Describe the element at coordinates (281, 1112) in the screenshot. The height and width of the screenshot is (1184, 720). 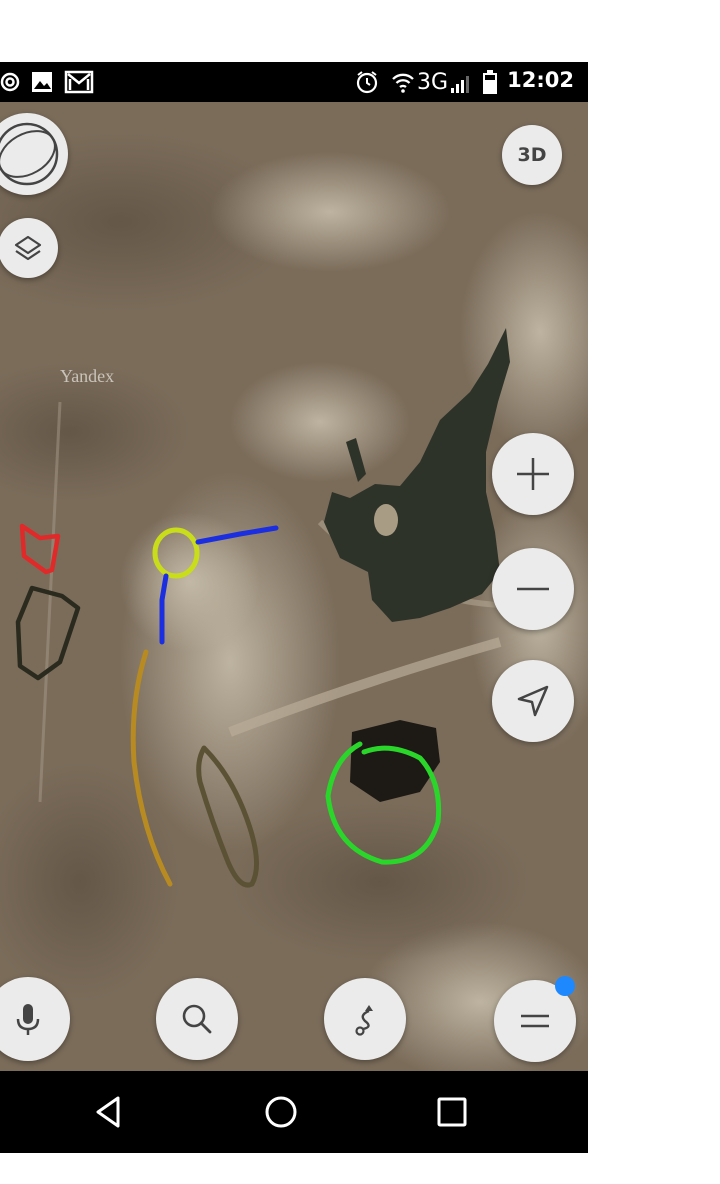
I see `home-icon` at that location.